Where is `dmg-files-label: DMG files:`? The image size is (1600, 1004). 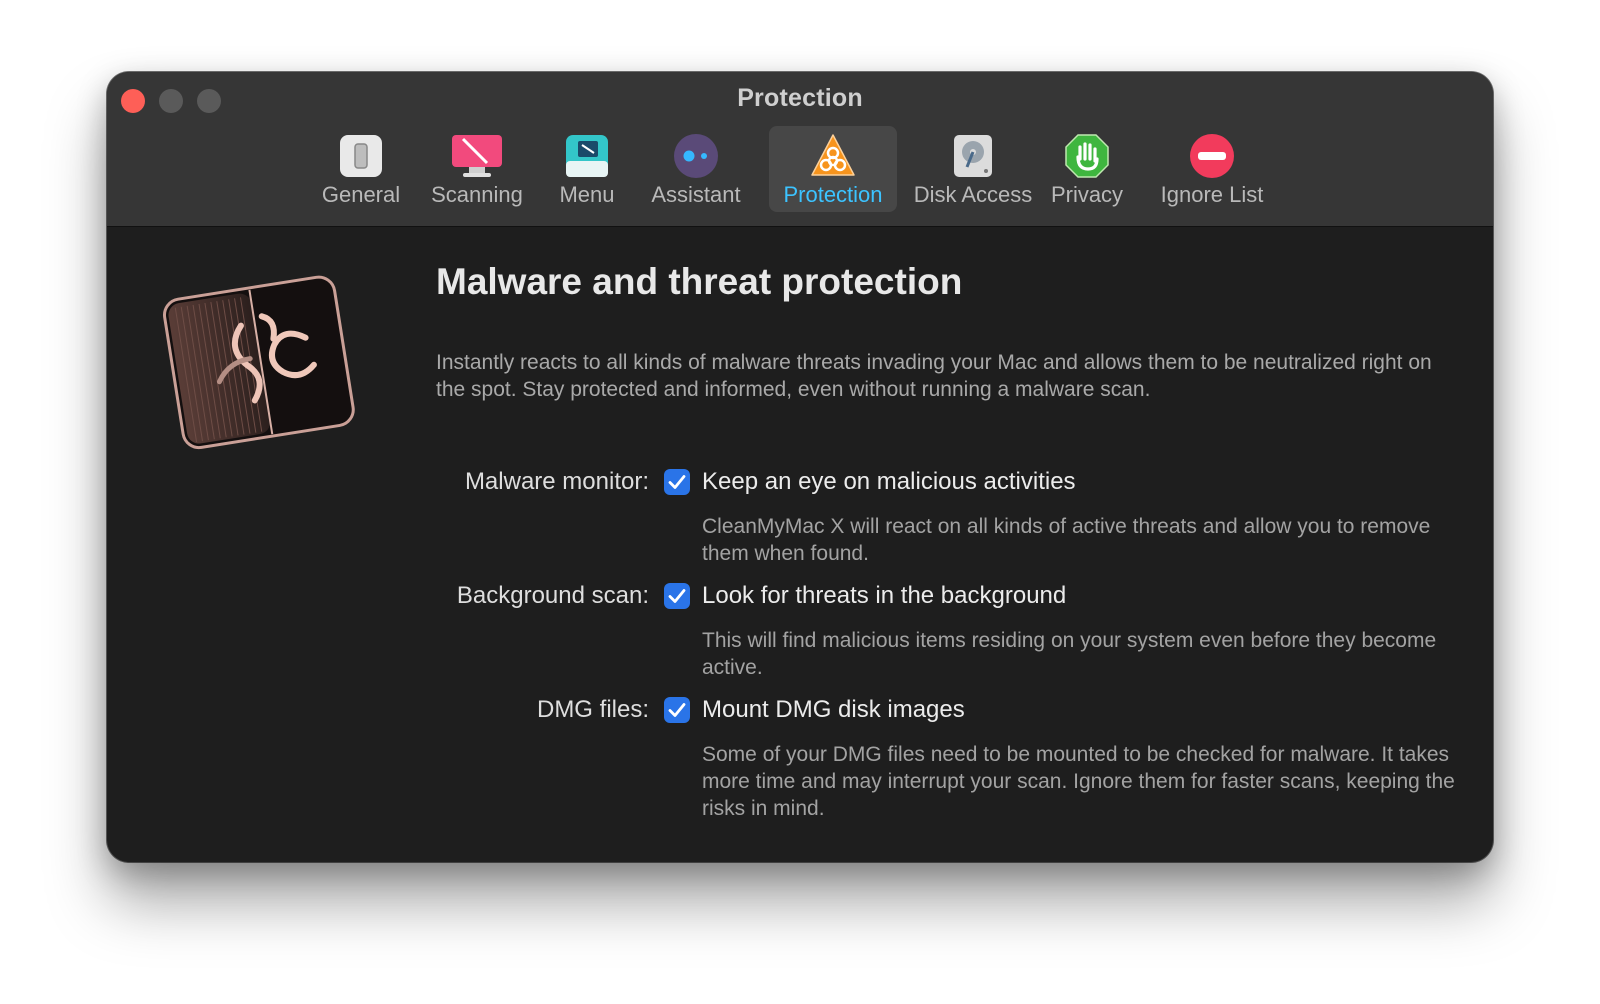
dmg-files-label: DMG files: is located at coordinates (592, 709).